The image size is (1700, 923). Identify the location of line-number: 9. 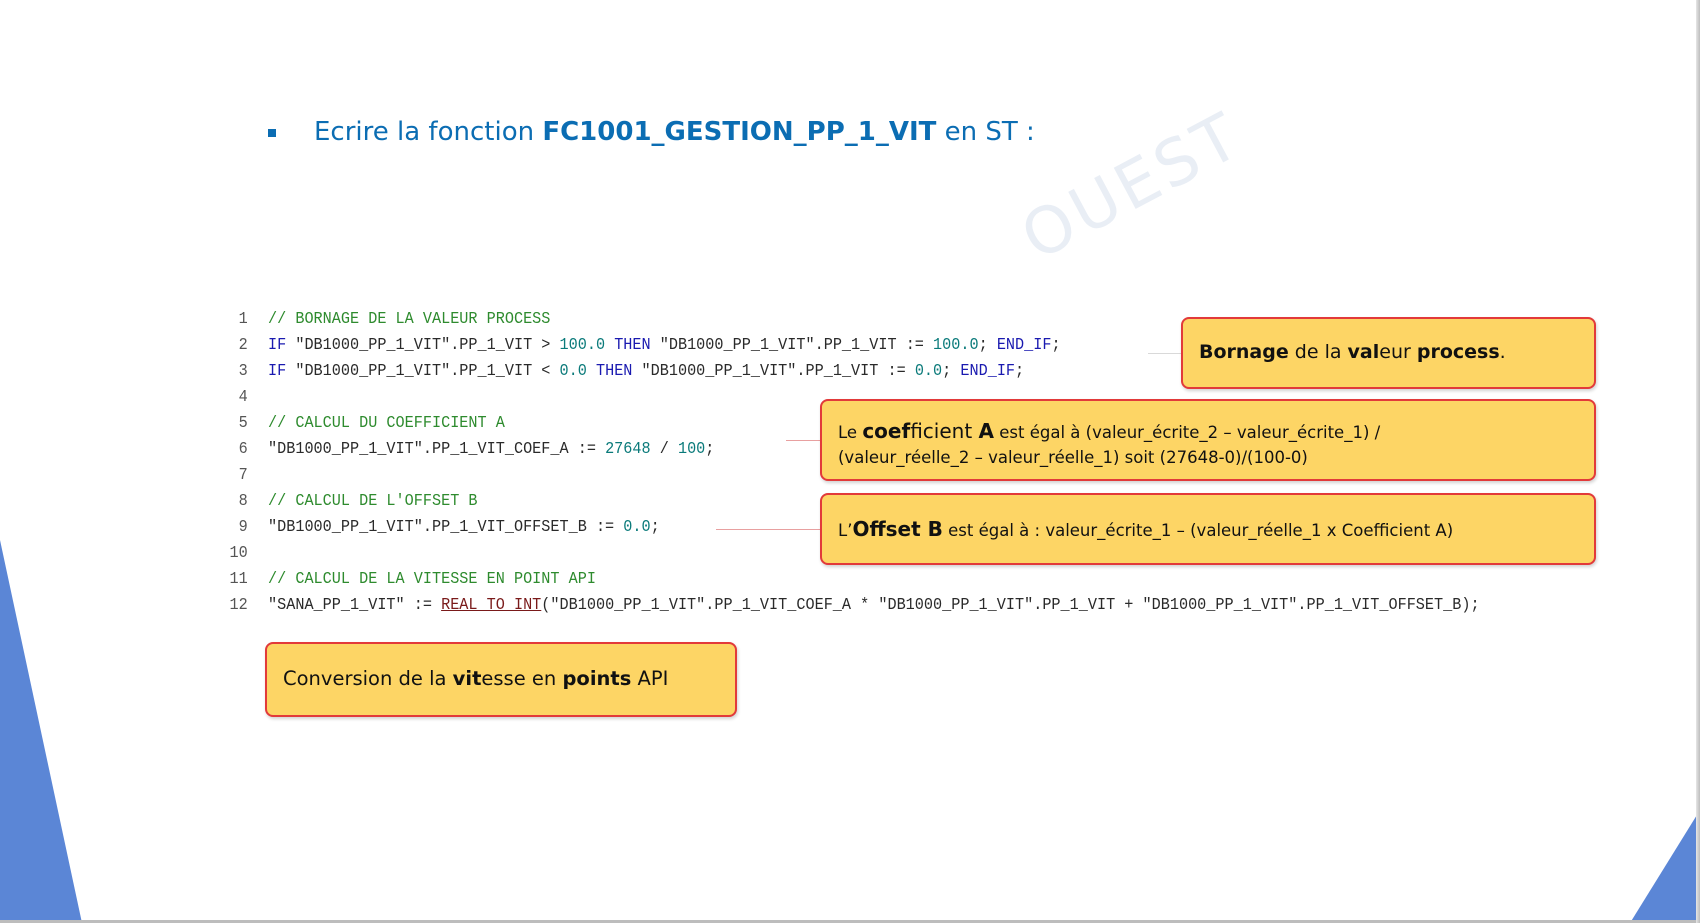
(243, 526).